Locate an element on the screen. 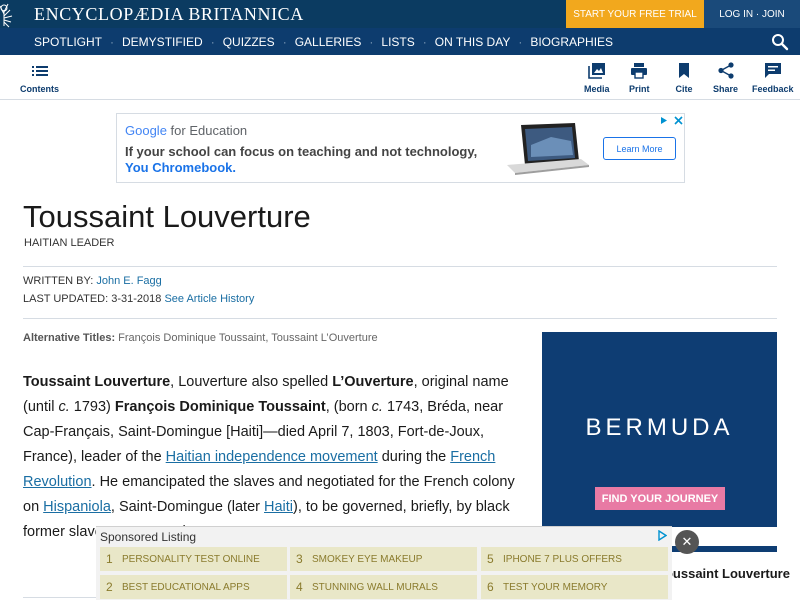 This screenshot has width=800, height=600. text-run: , (born is located at coordinates (348, 407).